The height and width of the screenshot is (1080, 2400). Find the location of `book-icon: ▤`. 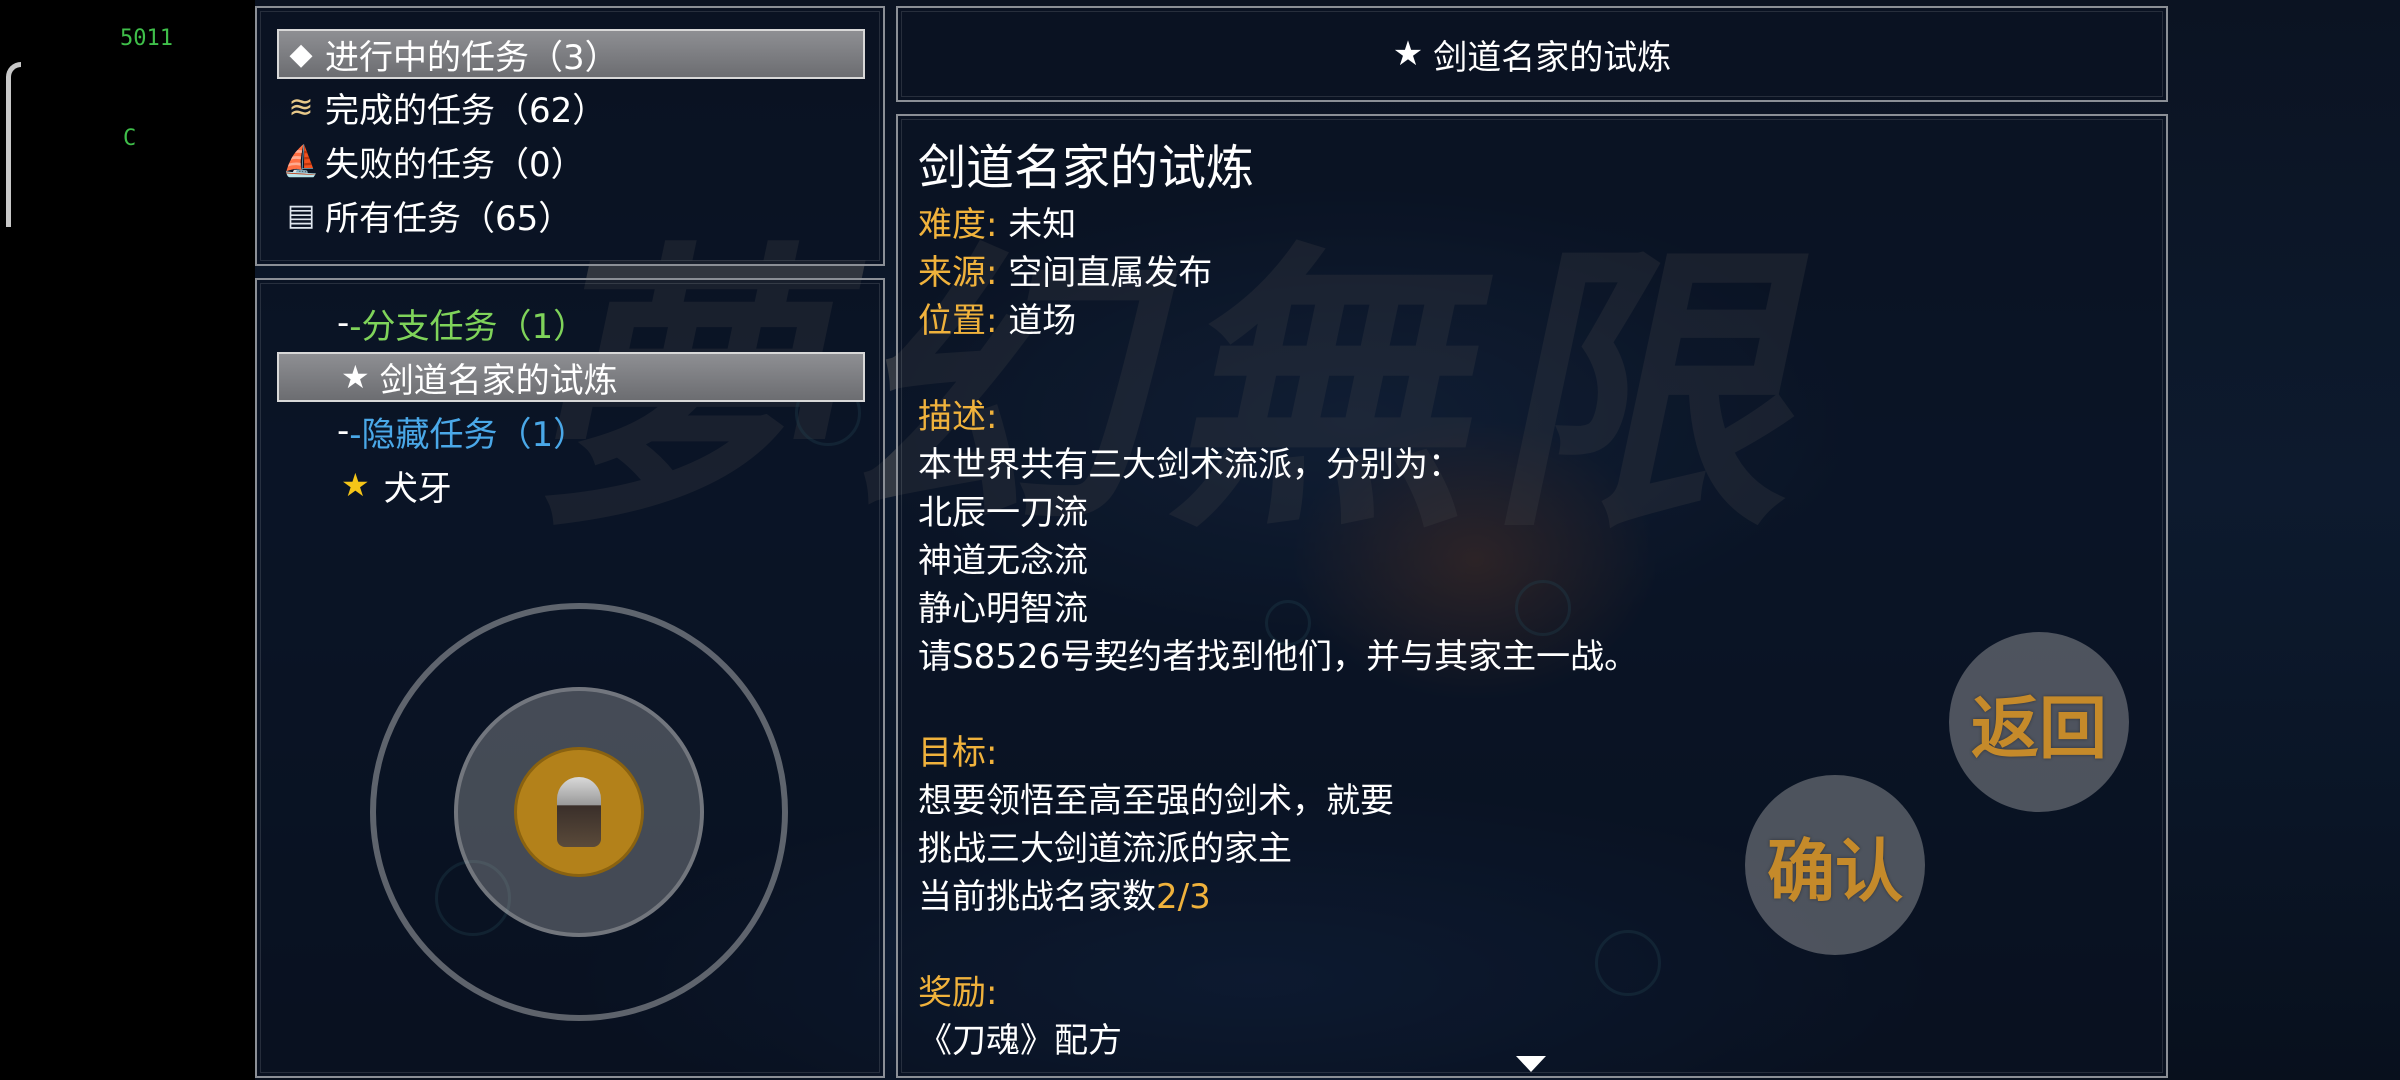

book-icon: ▤ is located at coordinates (301, 215).